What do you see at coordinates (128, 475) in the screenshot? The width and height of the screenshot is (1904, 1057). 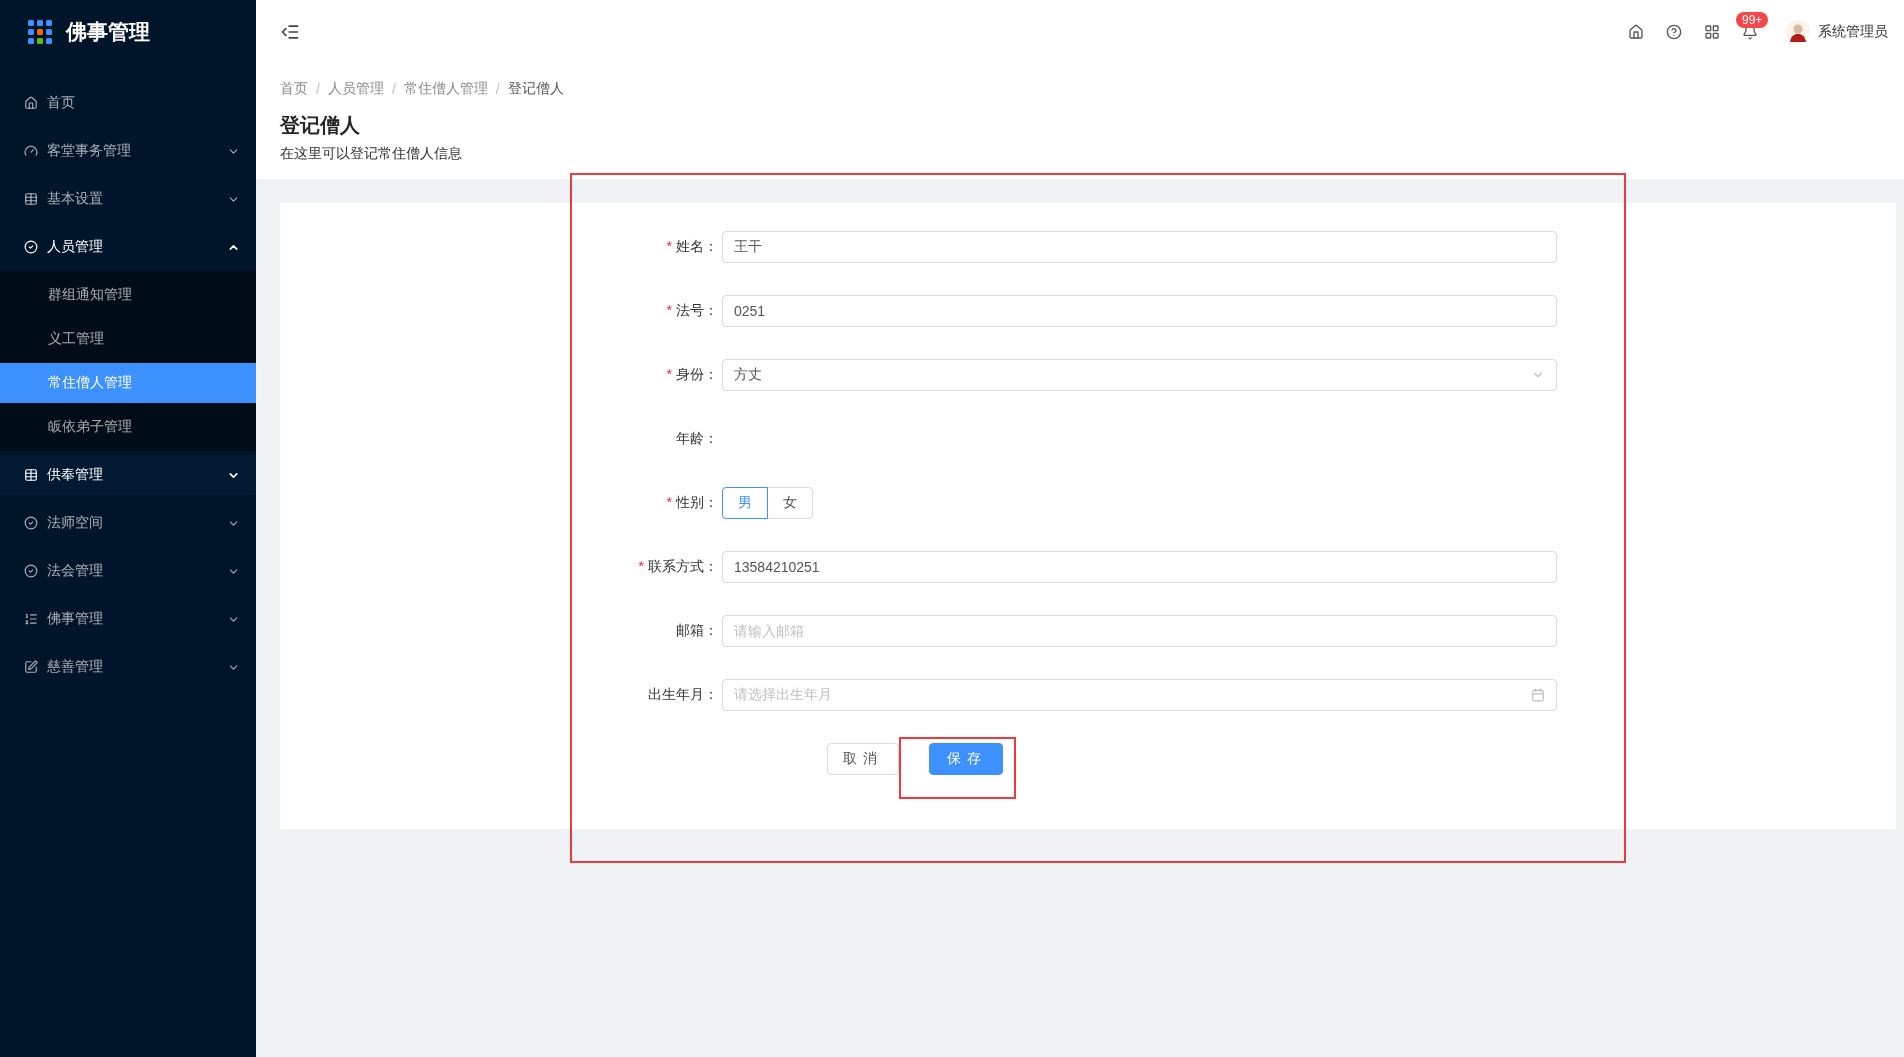 I see `sidebar-item: 供奉管理` at bounding box center [128, 475].